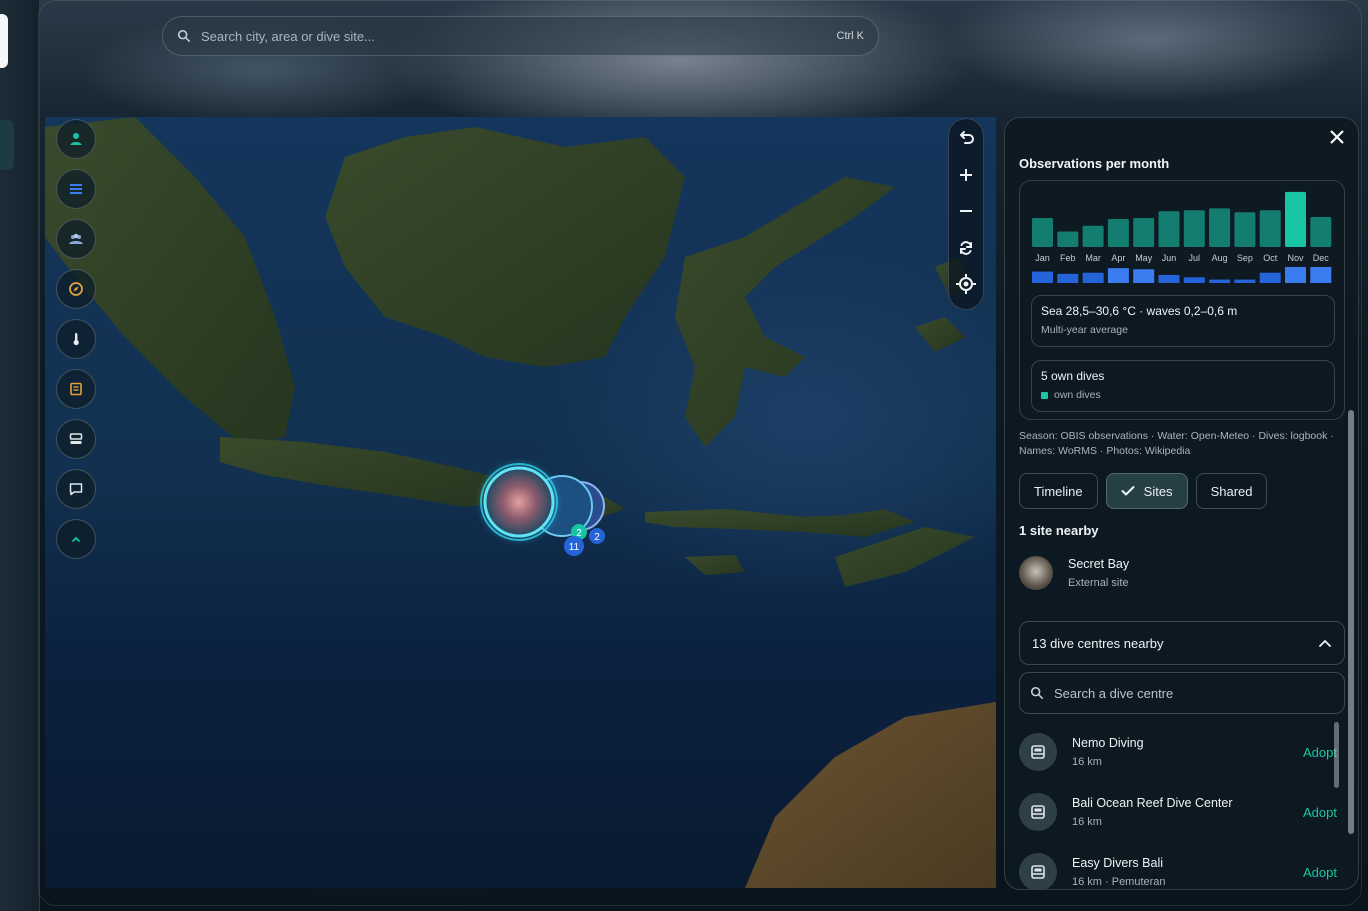 The image size is (1368, 911). I want to click on tab-label: Shared, so click(1231, 491).